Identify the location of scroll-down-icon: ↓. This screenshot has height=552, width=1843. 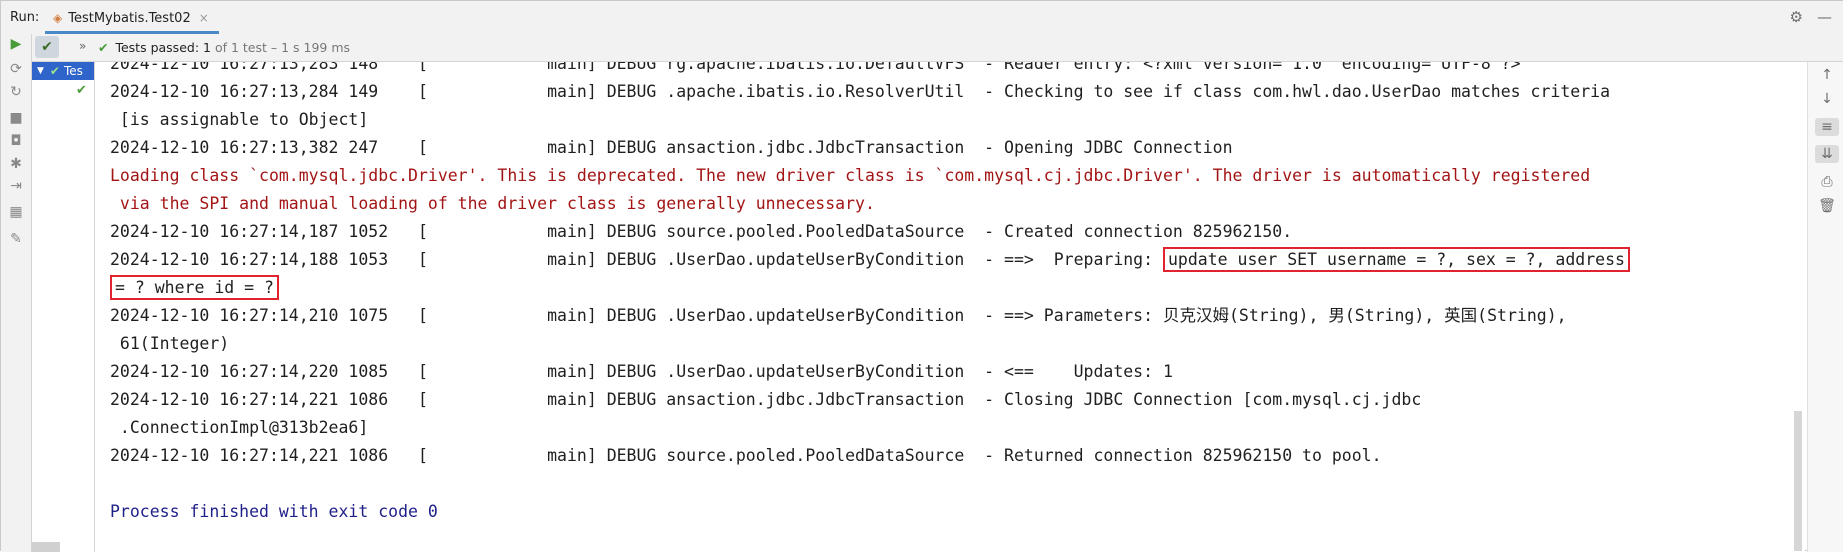
(1827, 99).